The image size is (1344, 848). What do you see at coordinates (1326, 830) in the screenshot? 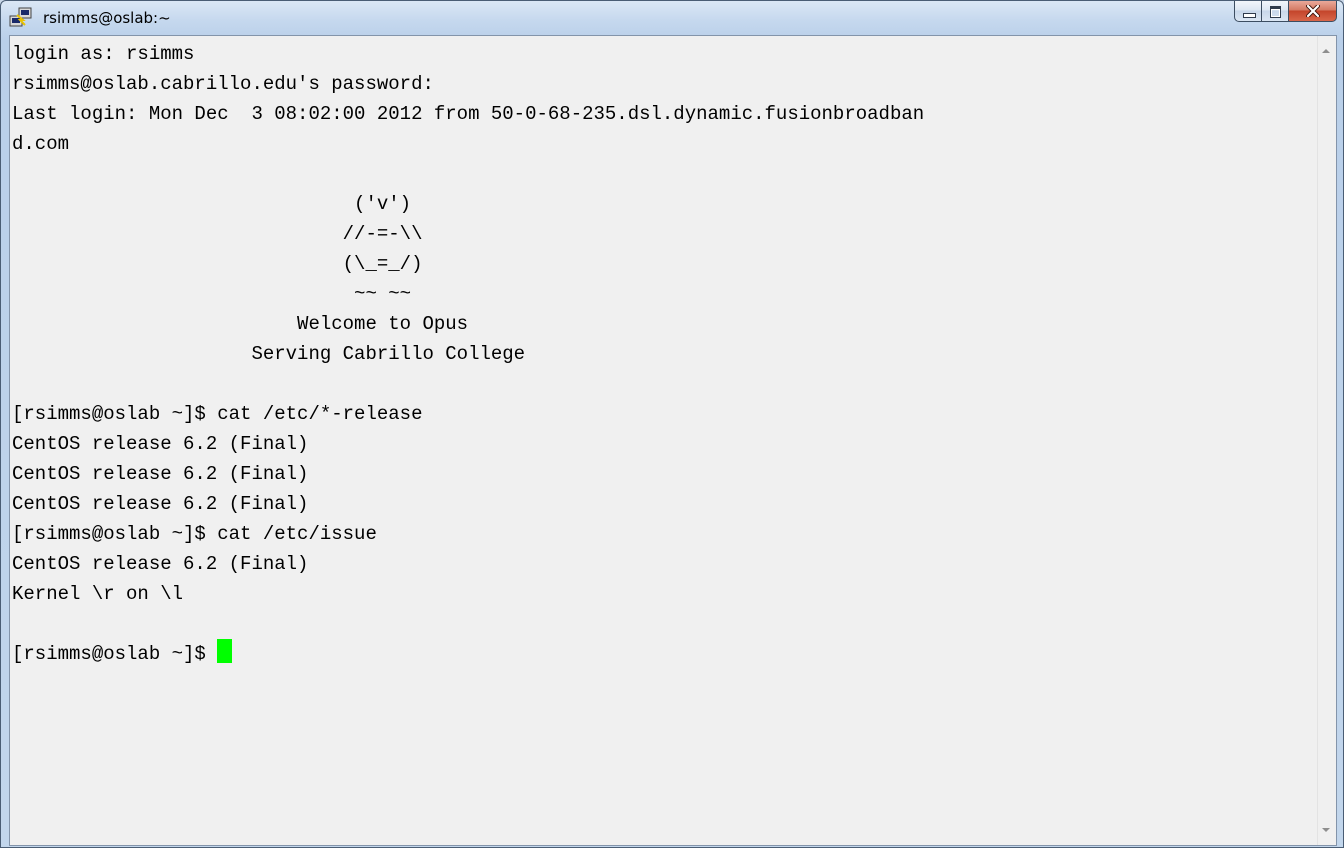
I see `scroll-down-arrow-icon` at bounding box center [1326, 830].